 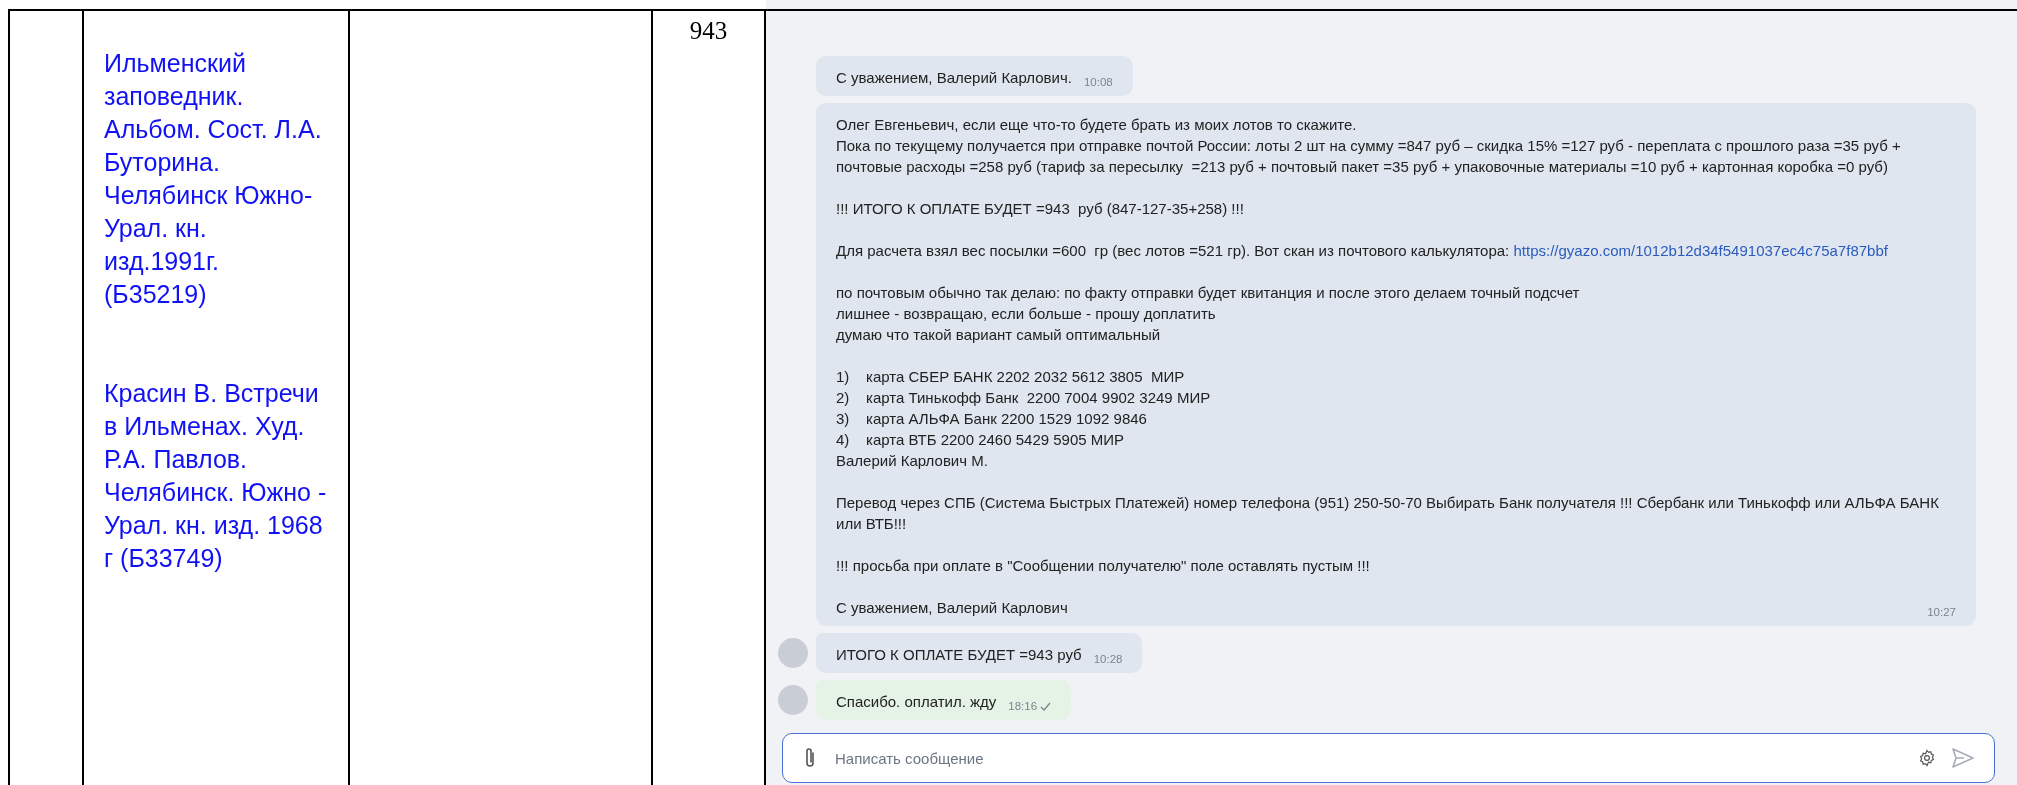 What do you see at coordinates (1927, 758) in the screenshot?
I see `settings-icon` at bounding box center [1927, 758].